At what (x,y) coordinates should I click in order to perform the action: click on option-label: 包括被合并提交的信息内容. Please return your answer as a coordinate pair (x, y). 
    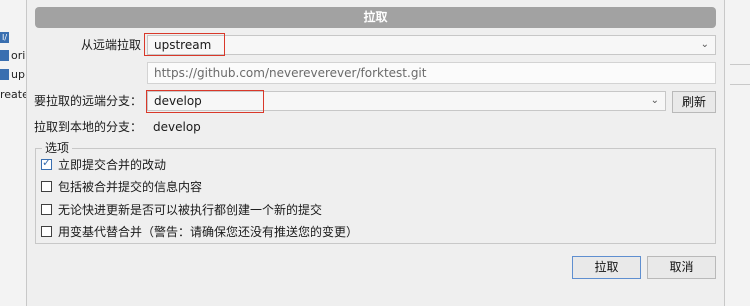
    Looking at the image, I should click on (130, 187).